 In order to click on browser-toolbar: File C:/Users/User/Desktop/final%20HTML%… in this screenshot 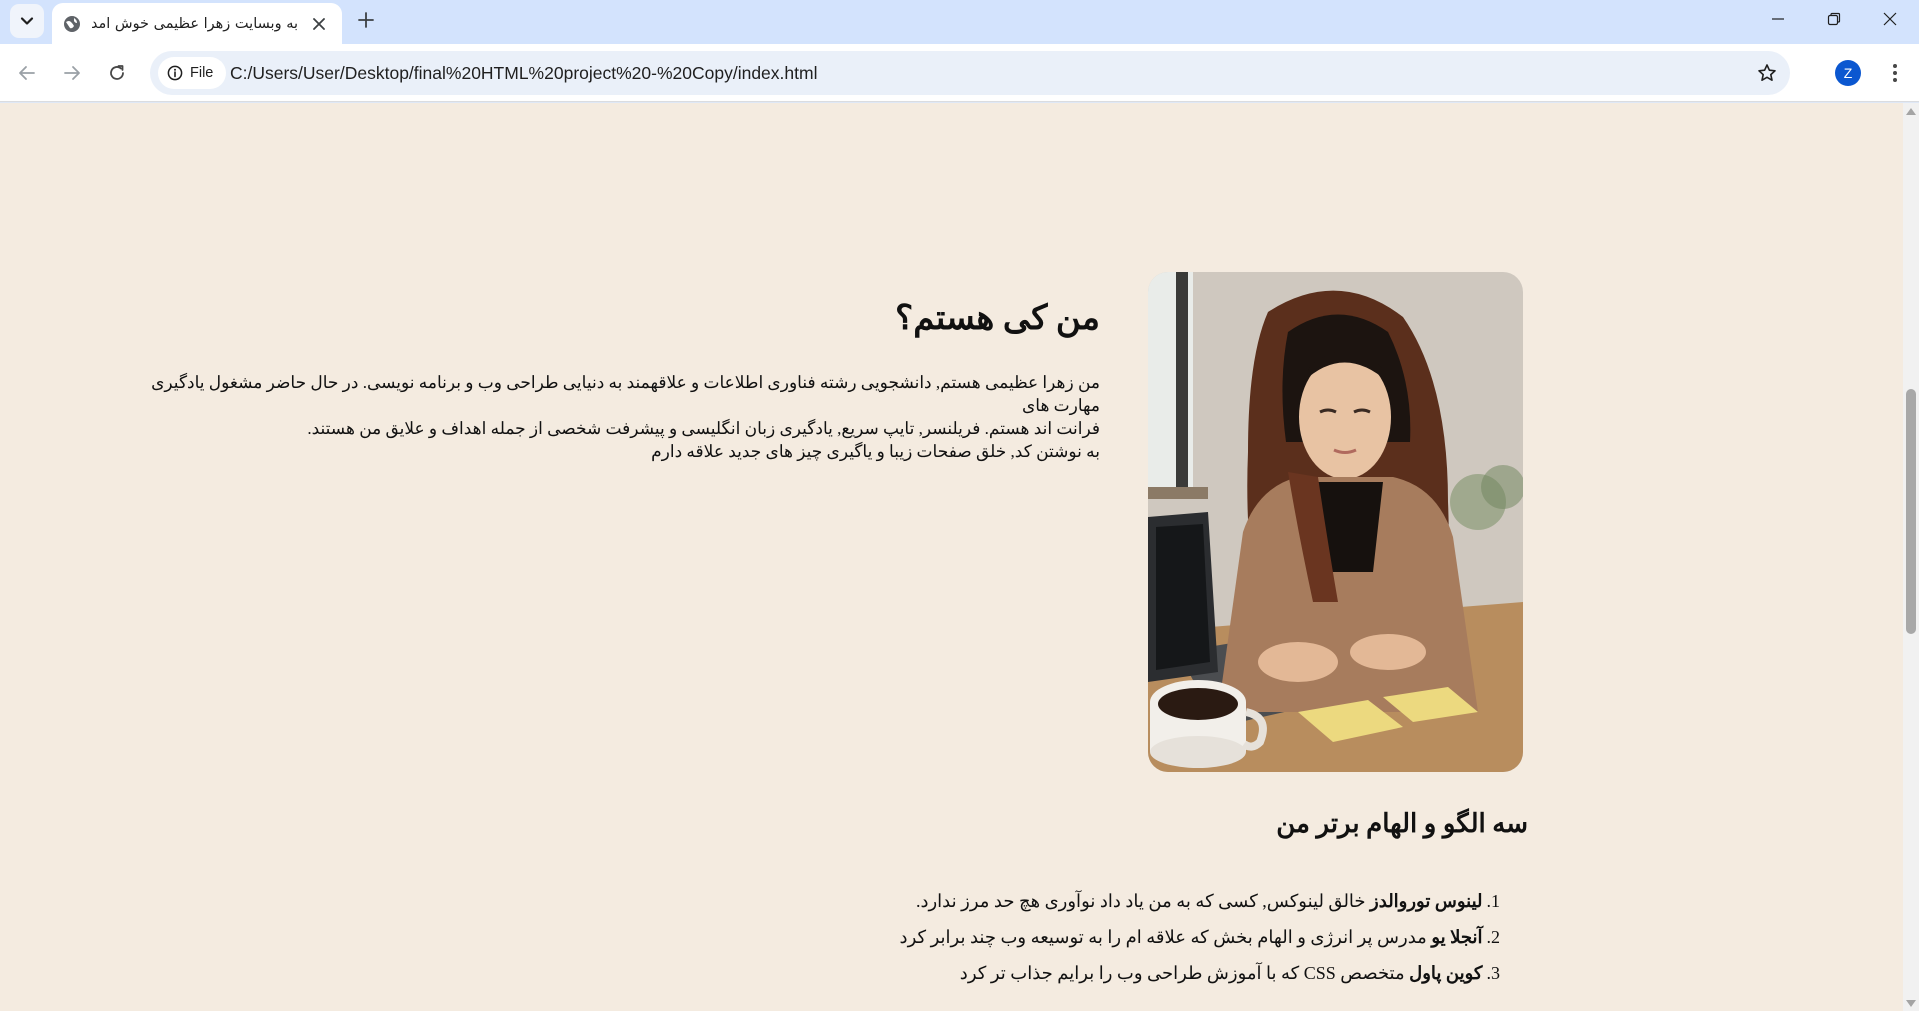, I will do `click(959, 73)`.